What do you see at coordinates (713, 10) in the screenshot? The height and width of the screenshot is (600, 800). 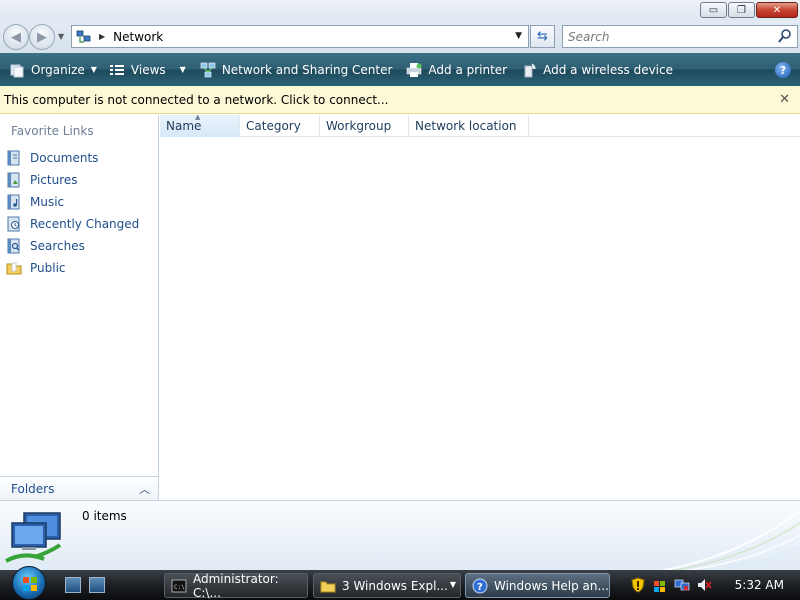 I see `minimize-button: ▭` at bounding box center [713, 10].